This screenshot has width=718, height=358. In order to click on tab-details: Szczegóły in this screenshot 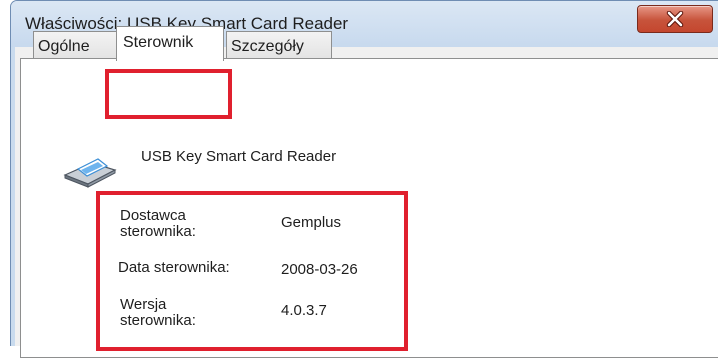, I will do `click(279, 45)`.